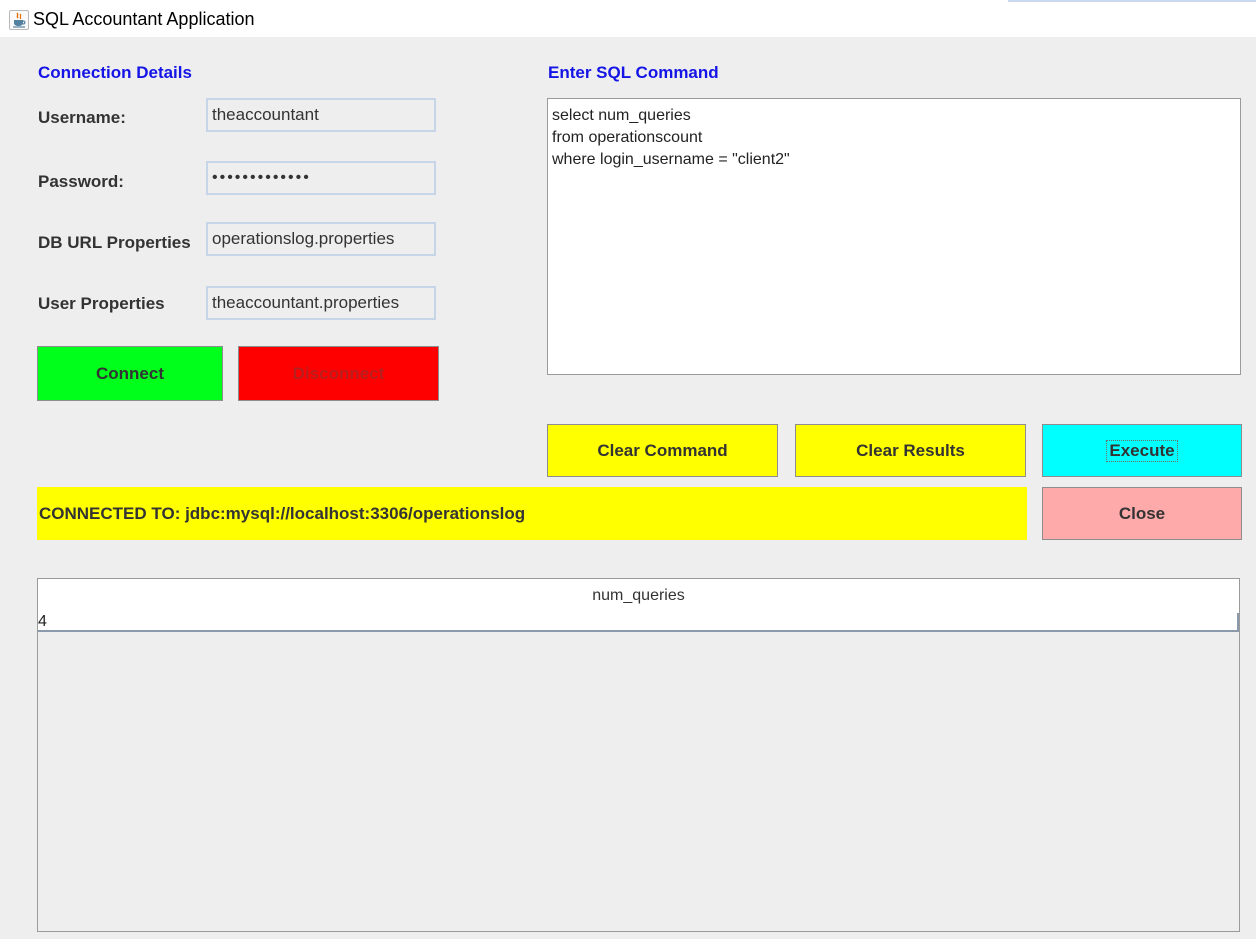  Describe the element at coordinates (42, 621) in the screenshot. I see `table-cell: 4` at that location.